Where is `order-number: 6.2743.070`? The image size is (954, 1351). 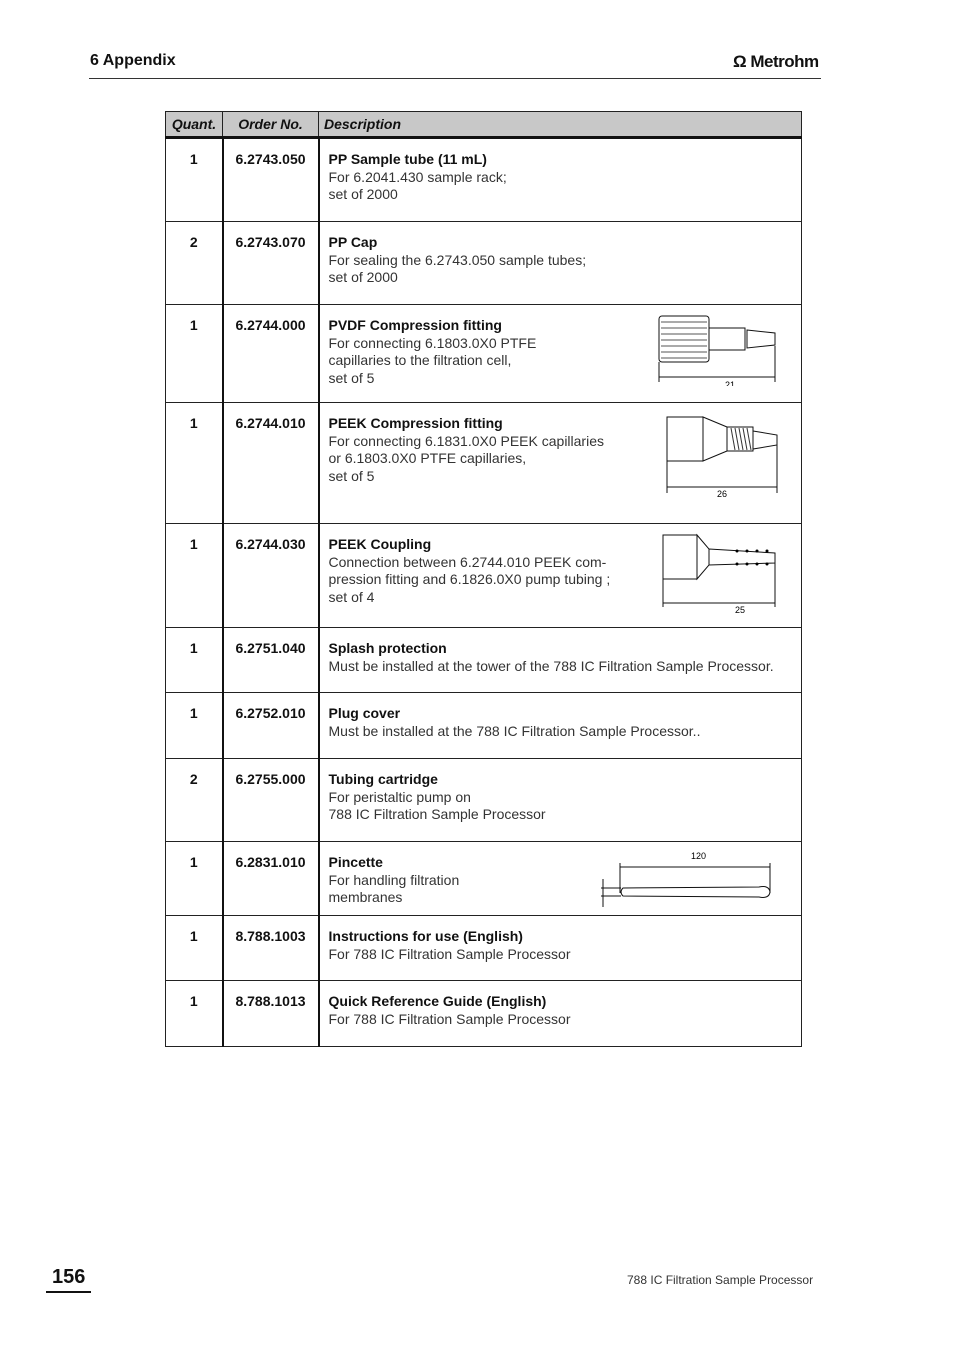 order-number: 6.2743.070 is located at coordinates (271, 263).